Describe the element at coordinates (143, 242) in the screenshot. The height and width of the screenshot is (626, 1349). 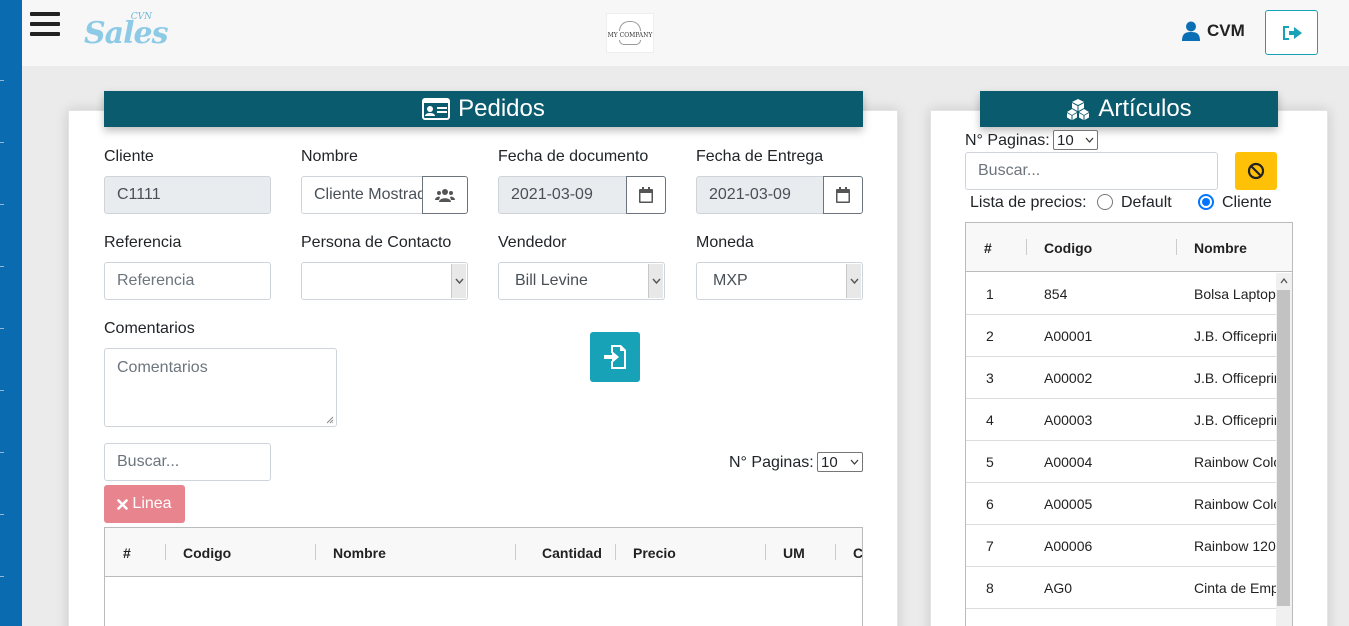
I see `referencia-label: Referencia` at that location.